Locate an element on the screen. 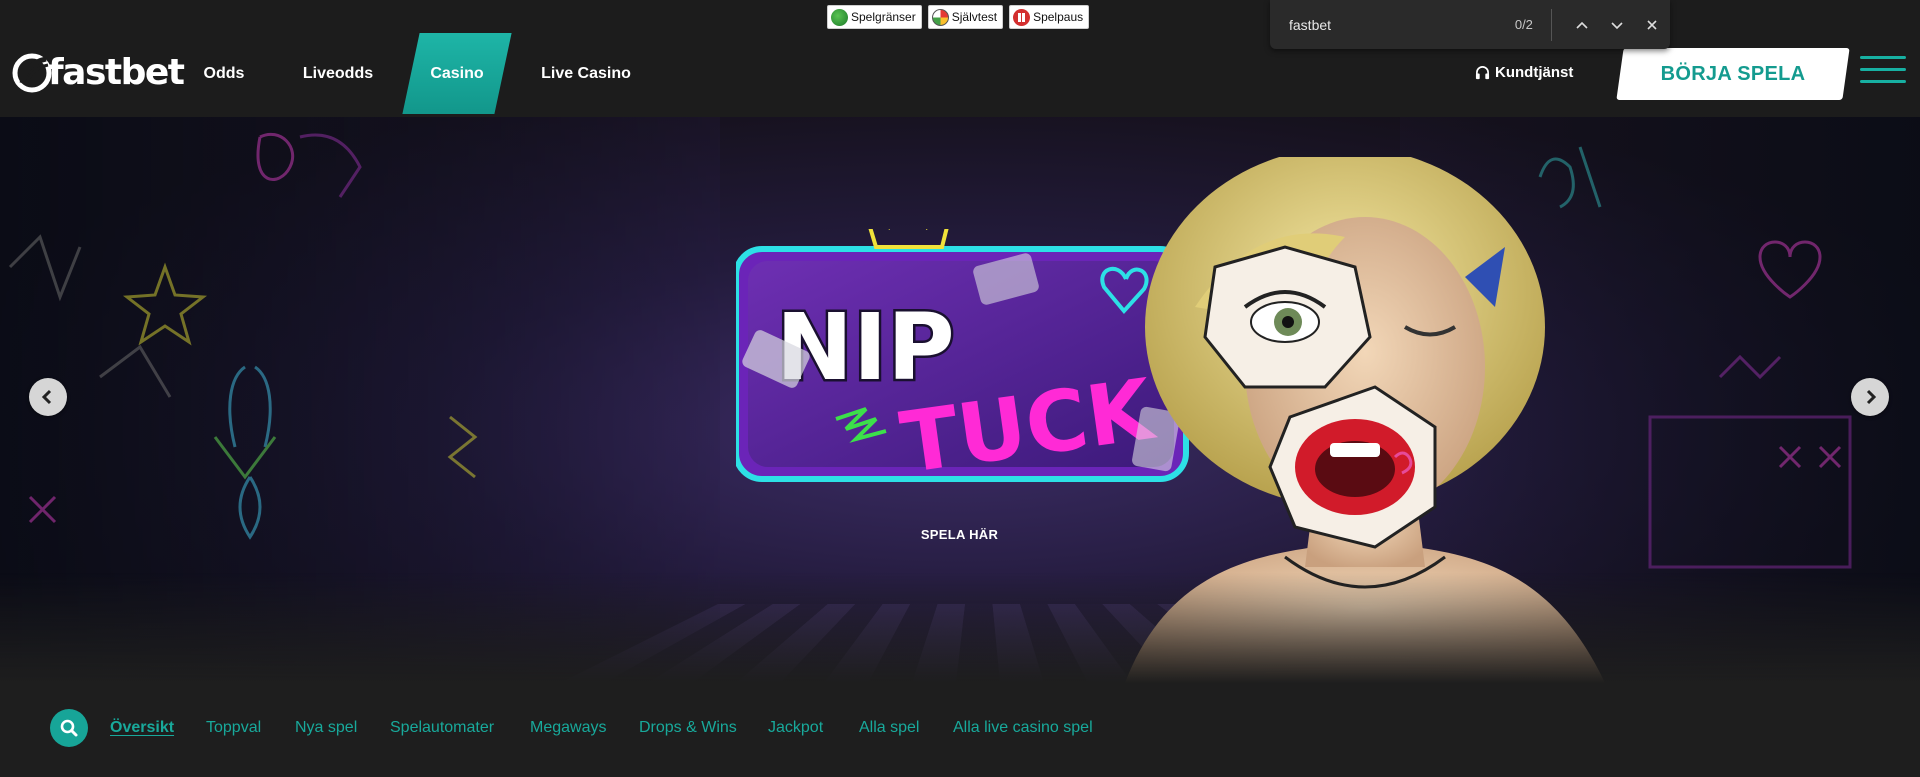 Image resolution: width=1920 pixels, height=777 pixels. limit-icon is located at coordinates (839, 17).